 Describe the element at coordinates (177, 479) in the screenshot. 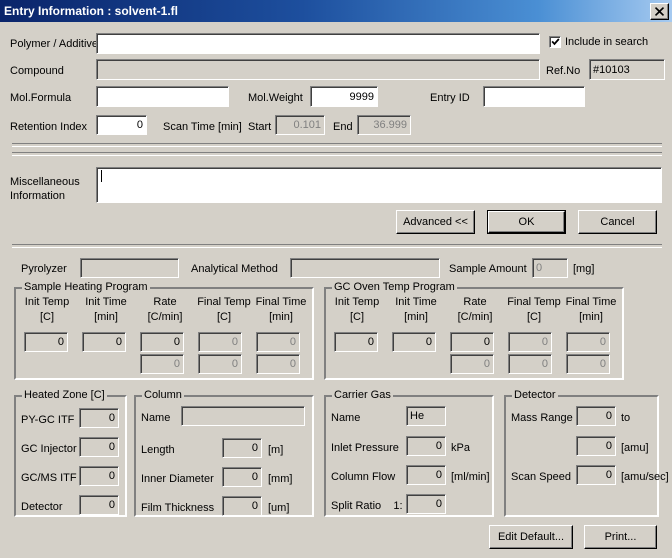

I see `column-row1-label: Inner Diameter` at that location.